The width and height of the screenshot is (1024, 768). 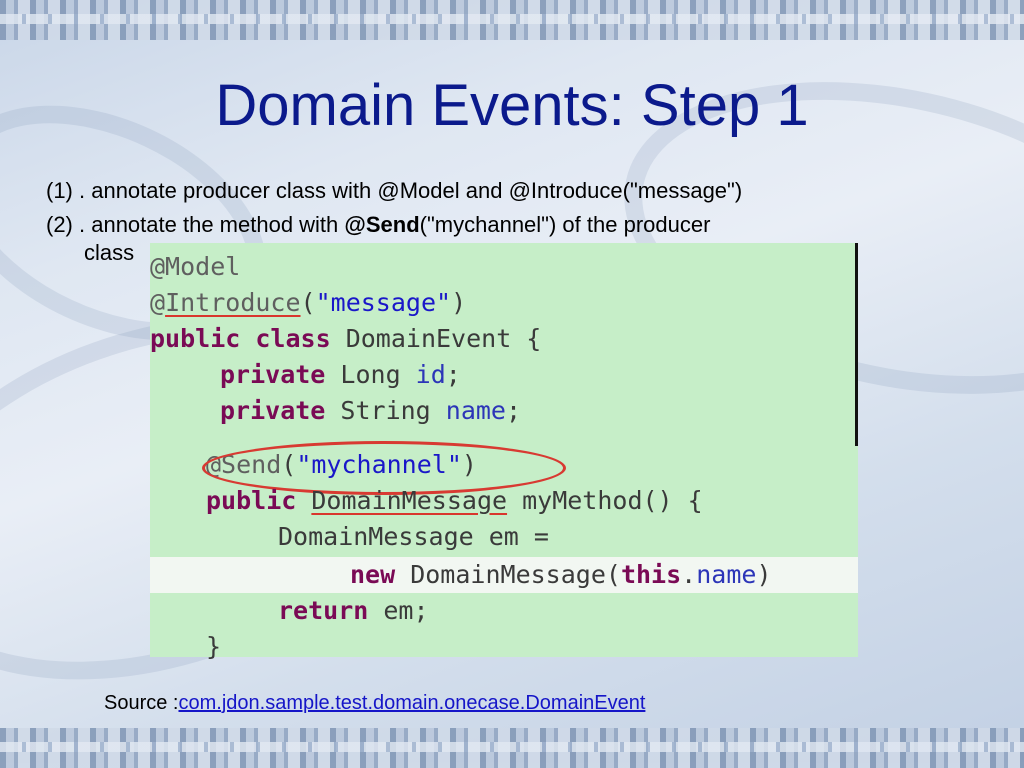 I want to click on code-keyword: new, so click(x=373, y=574).